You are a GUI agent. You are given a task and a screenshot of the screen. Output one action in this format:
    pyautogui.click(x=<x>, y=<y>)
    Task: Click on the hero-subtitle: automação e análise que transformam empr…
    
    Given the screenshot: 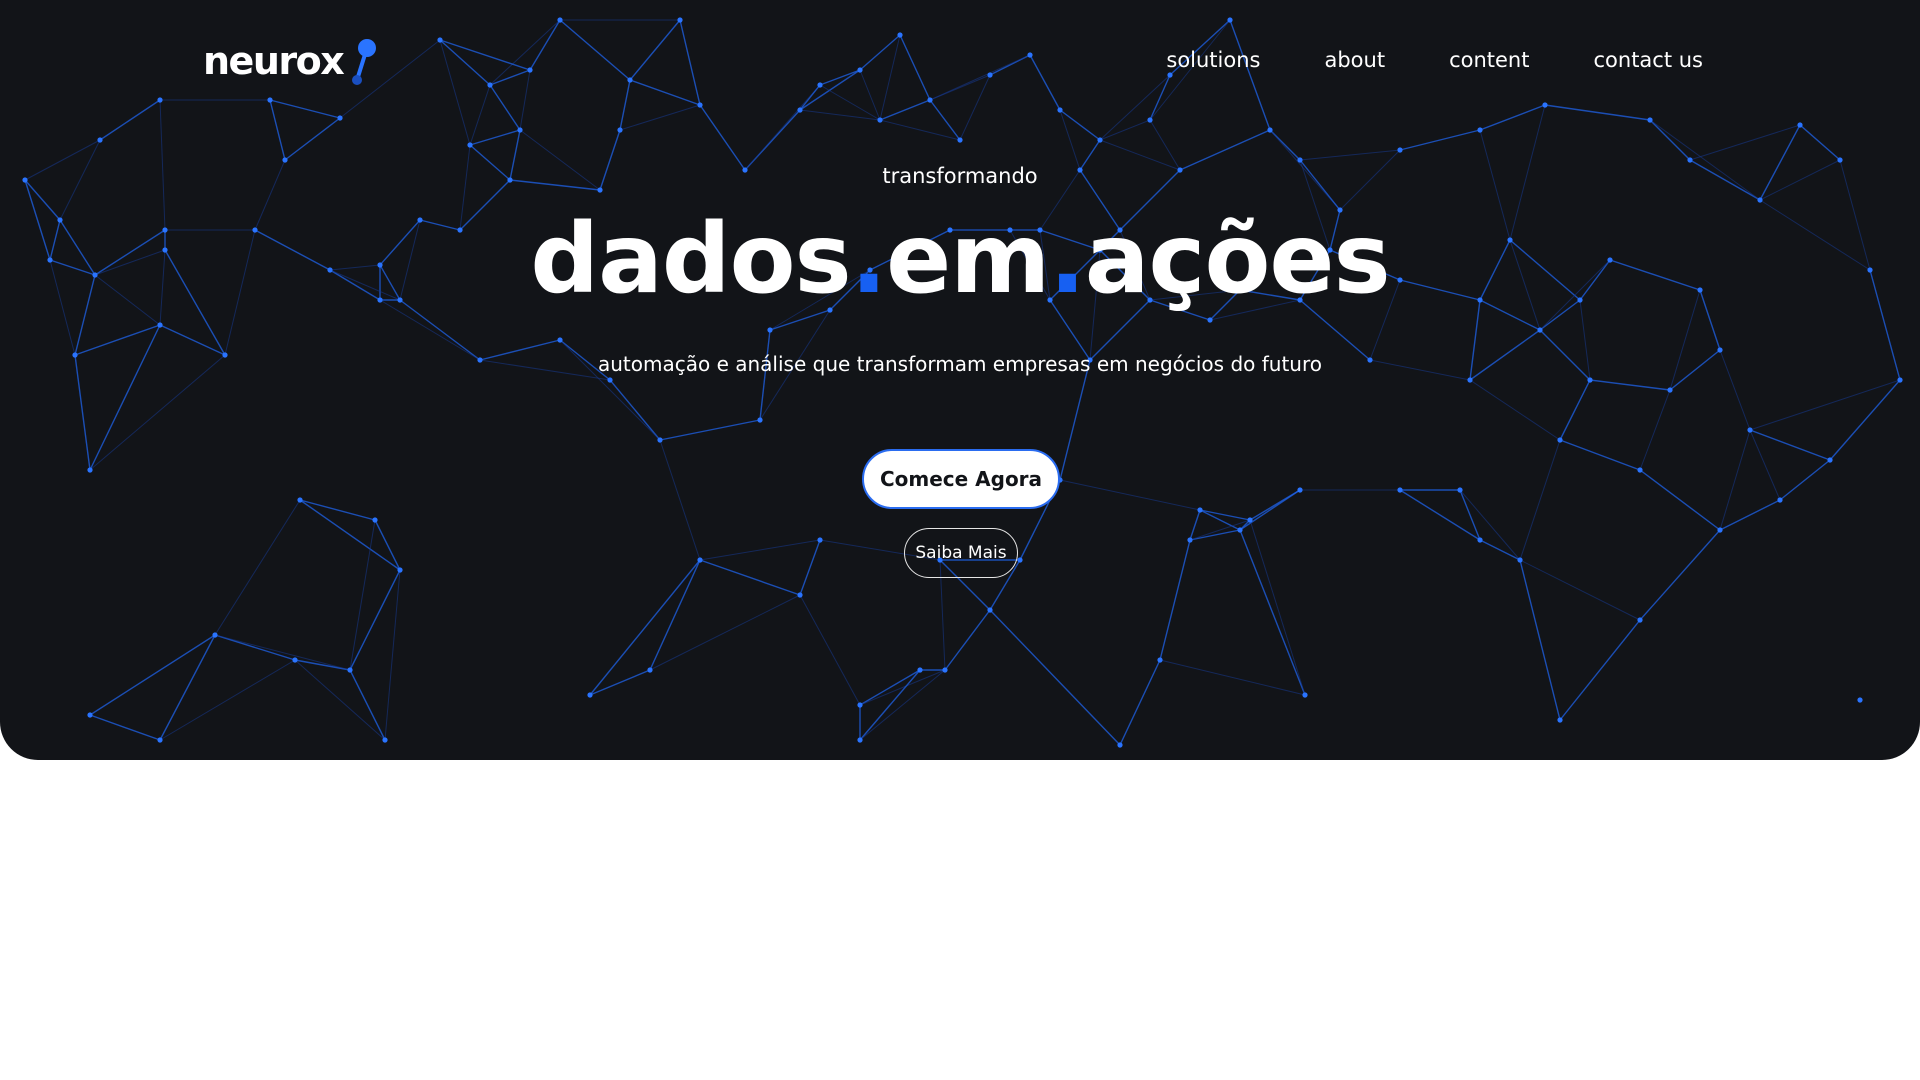 What is the action you would take?
    pyautogui.click(x=959, y=364)
    